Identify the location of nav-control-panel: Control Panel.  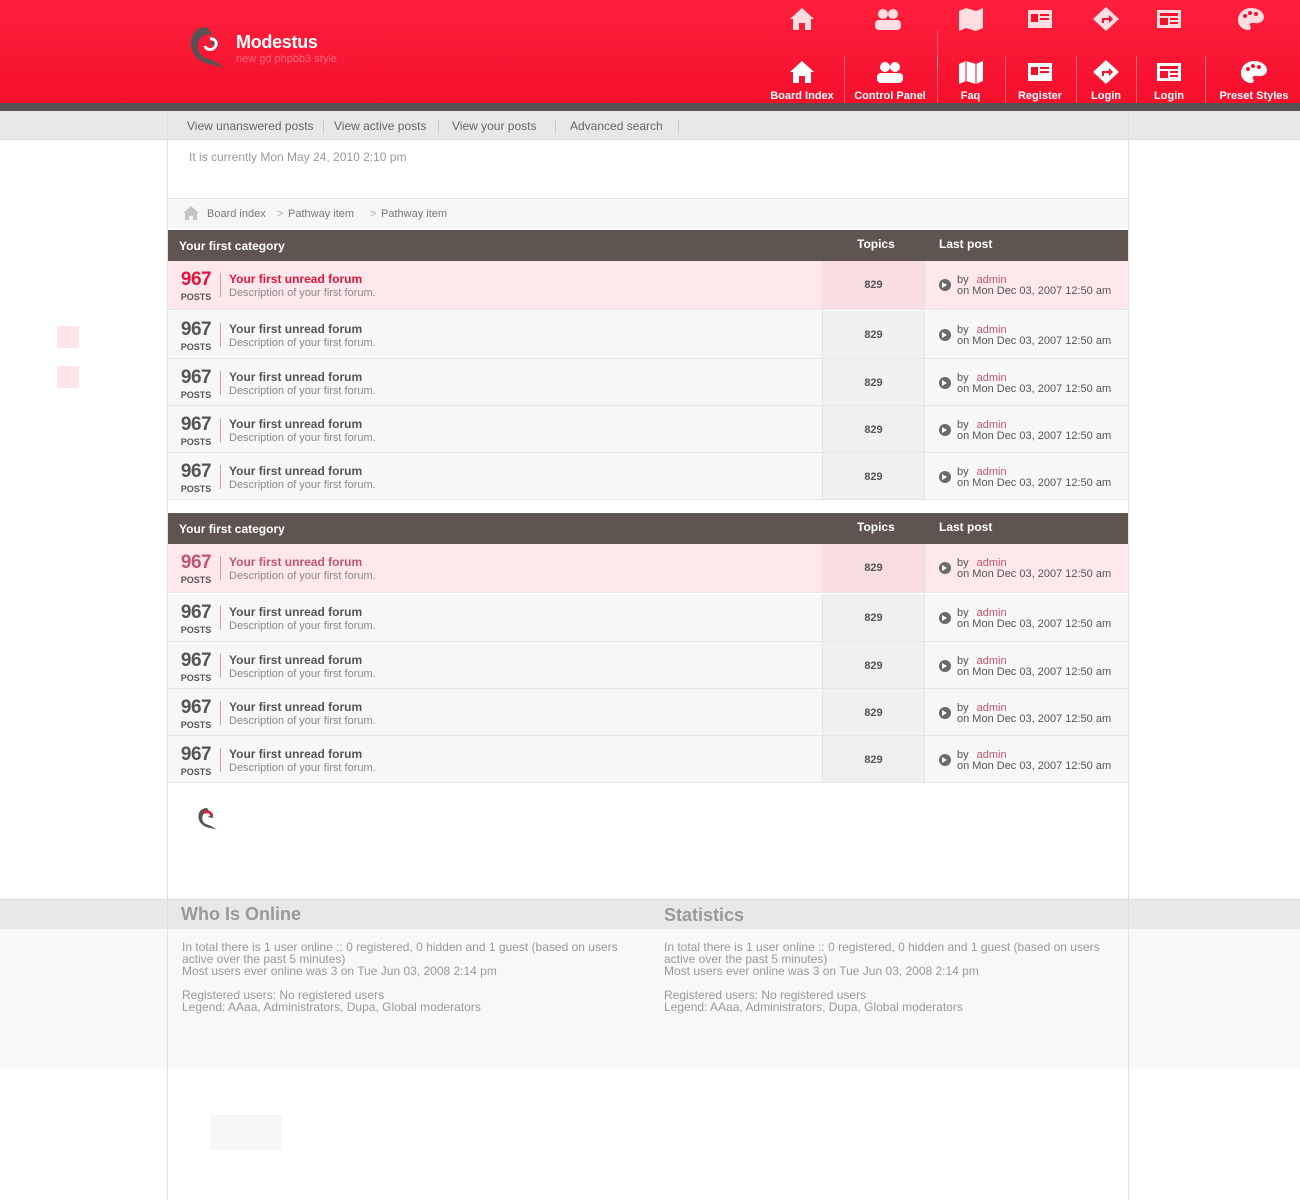
(890, 79).